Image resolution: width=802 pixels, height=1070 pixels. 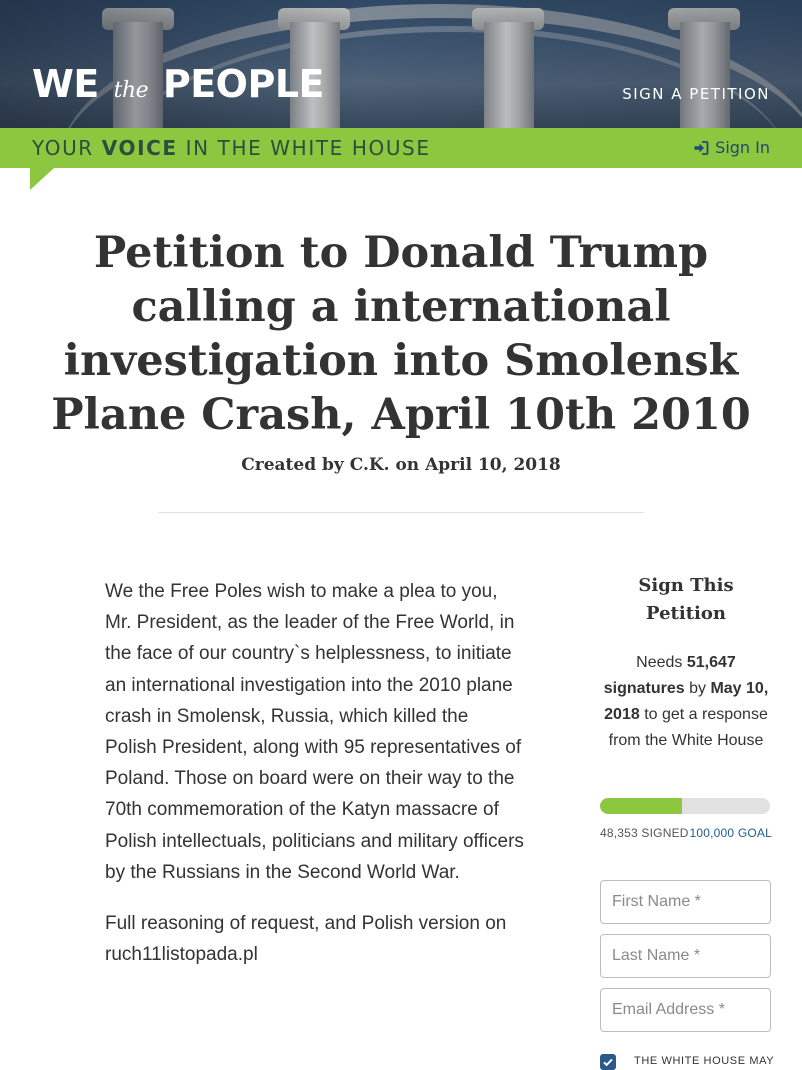 I want to click on we-the-people-logo: WE the PEOPLE, so click(x=178, y=87).